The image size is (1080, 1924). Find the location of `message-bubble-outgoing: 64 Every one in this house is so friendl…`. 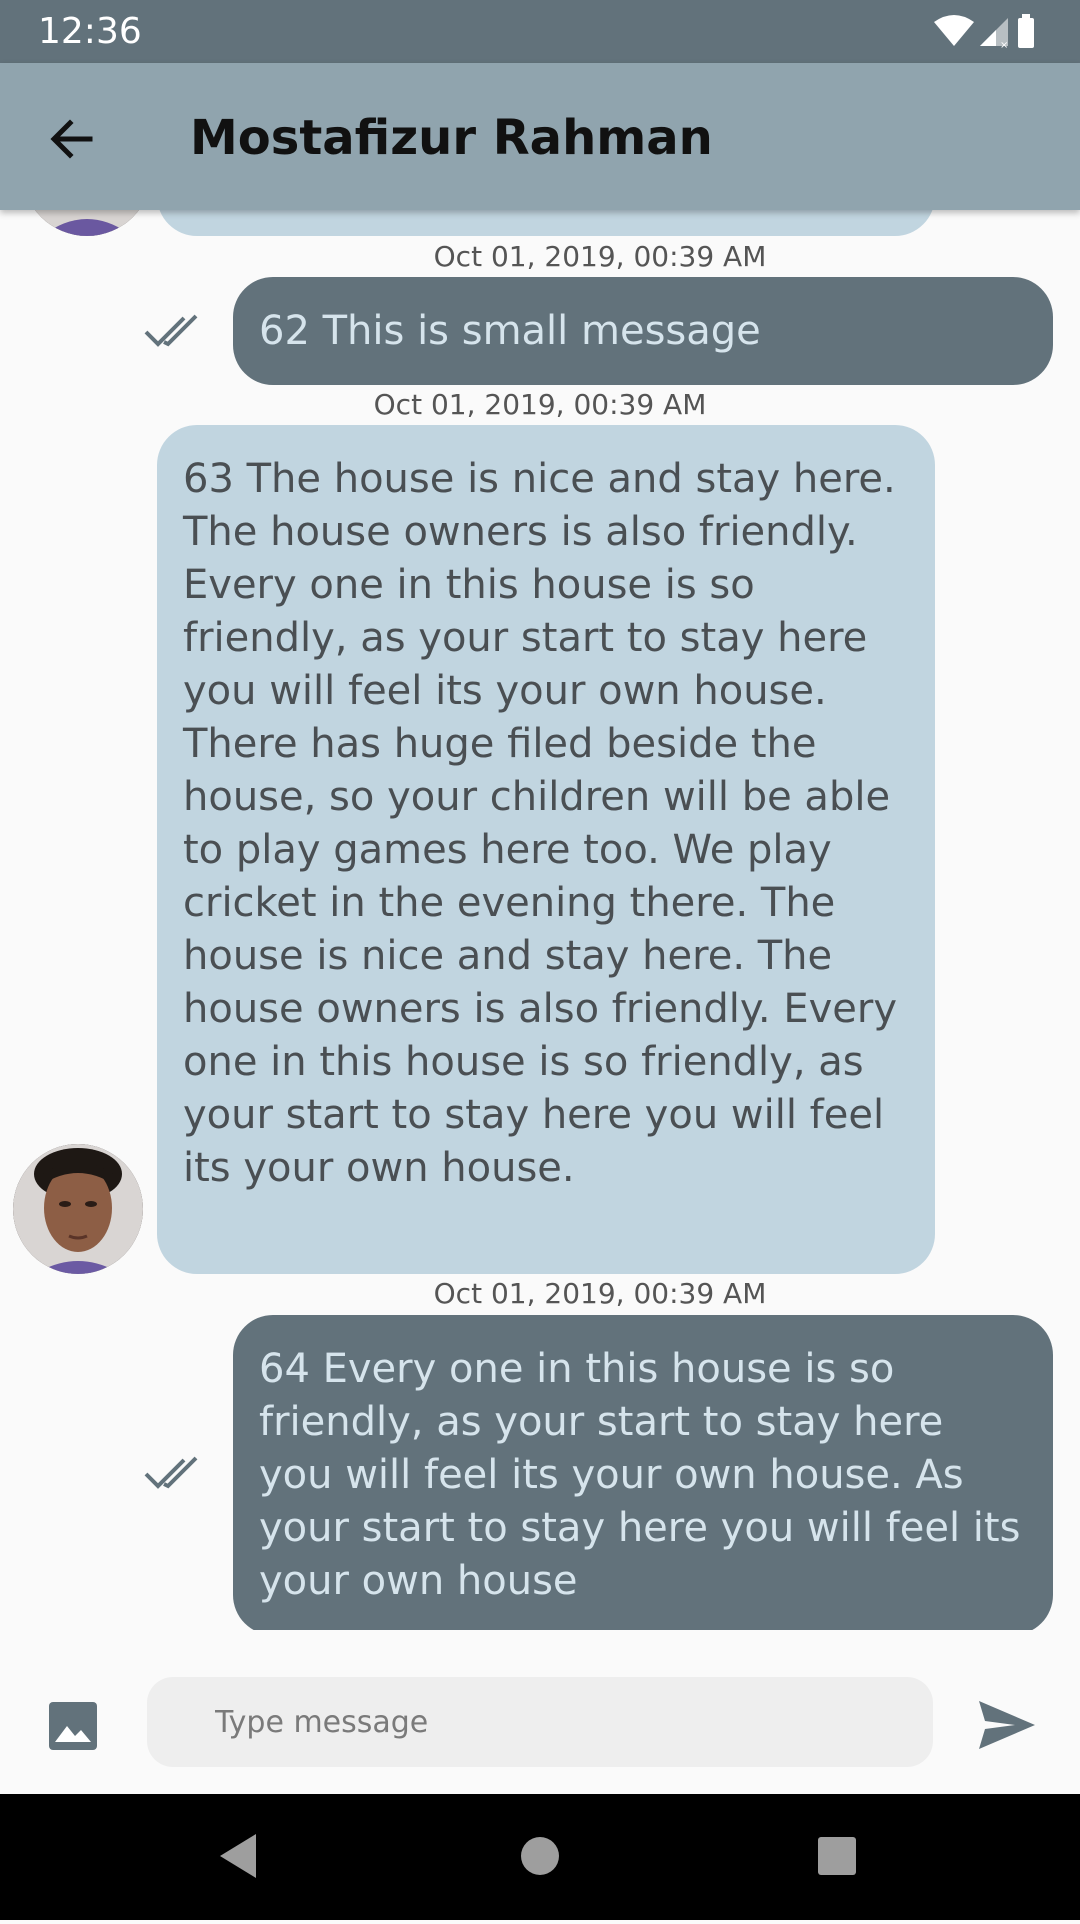

message-bubble-outgoing: 64 Every one in this house is so friendl… is located at coordinates (643, 1475).